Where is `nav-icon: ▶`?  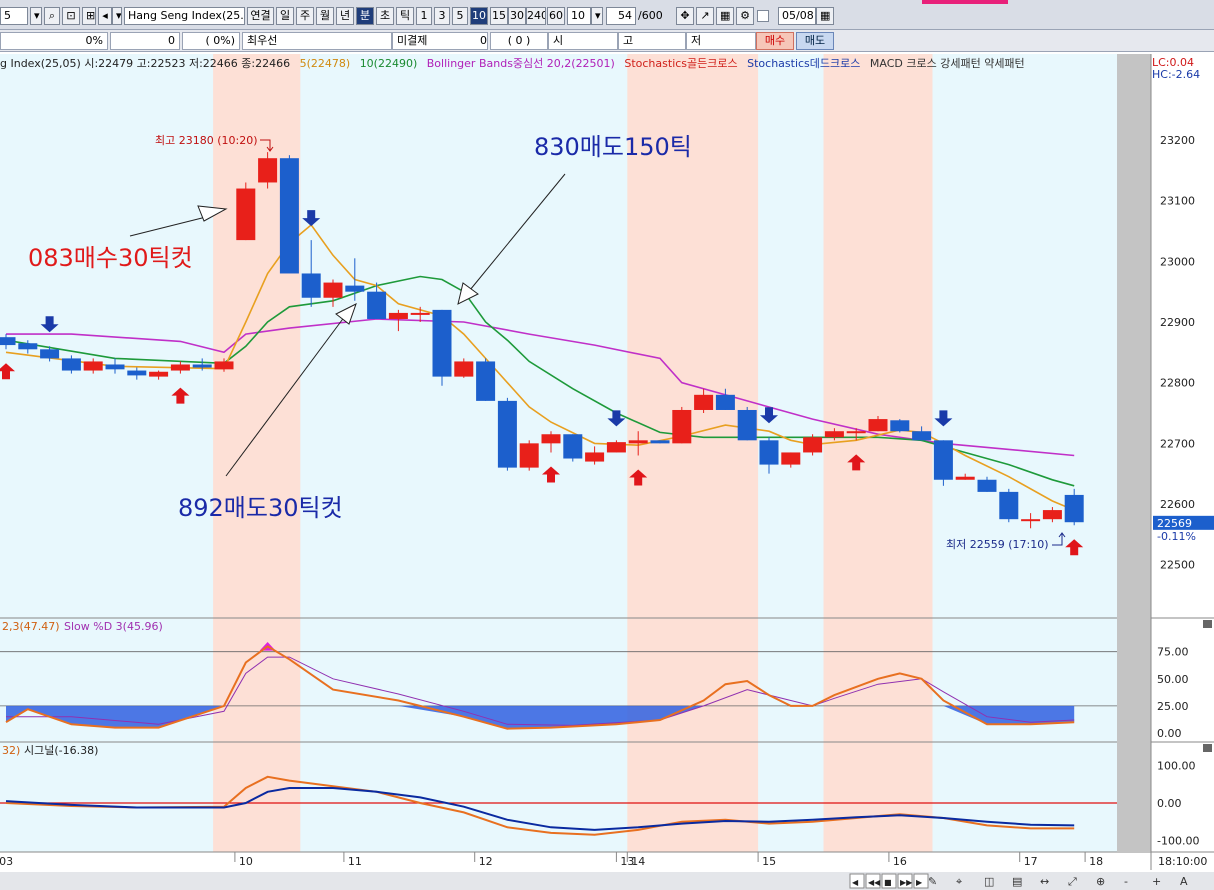
nav-icon: ▶ is located at coordinates (919, 882).